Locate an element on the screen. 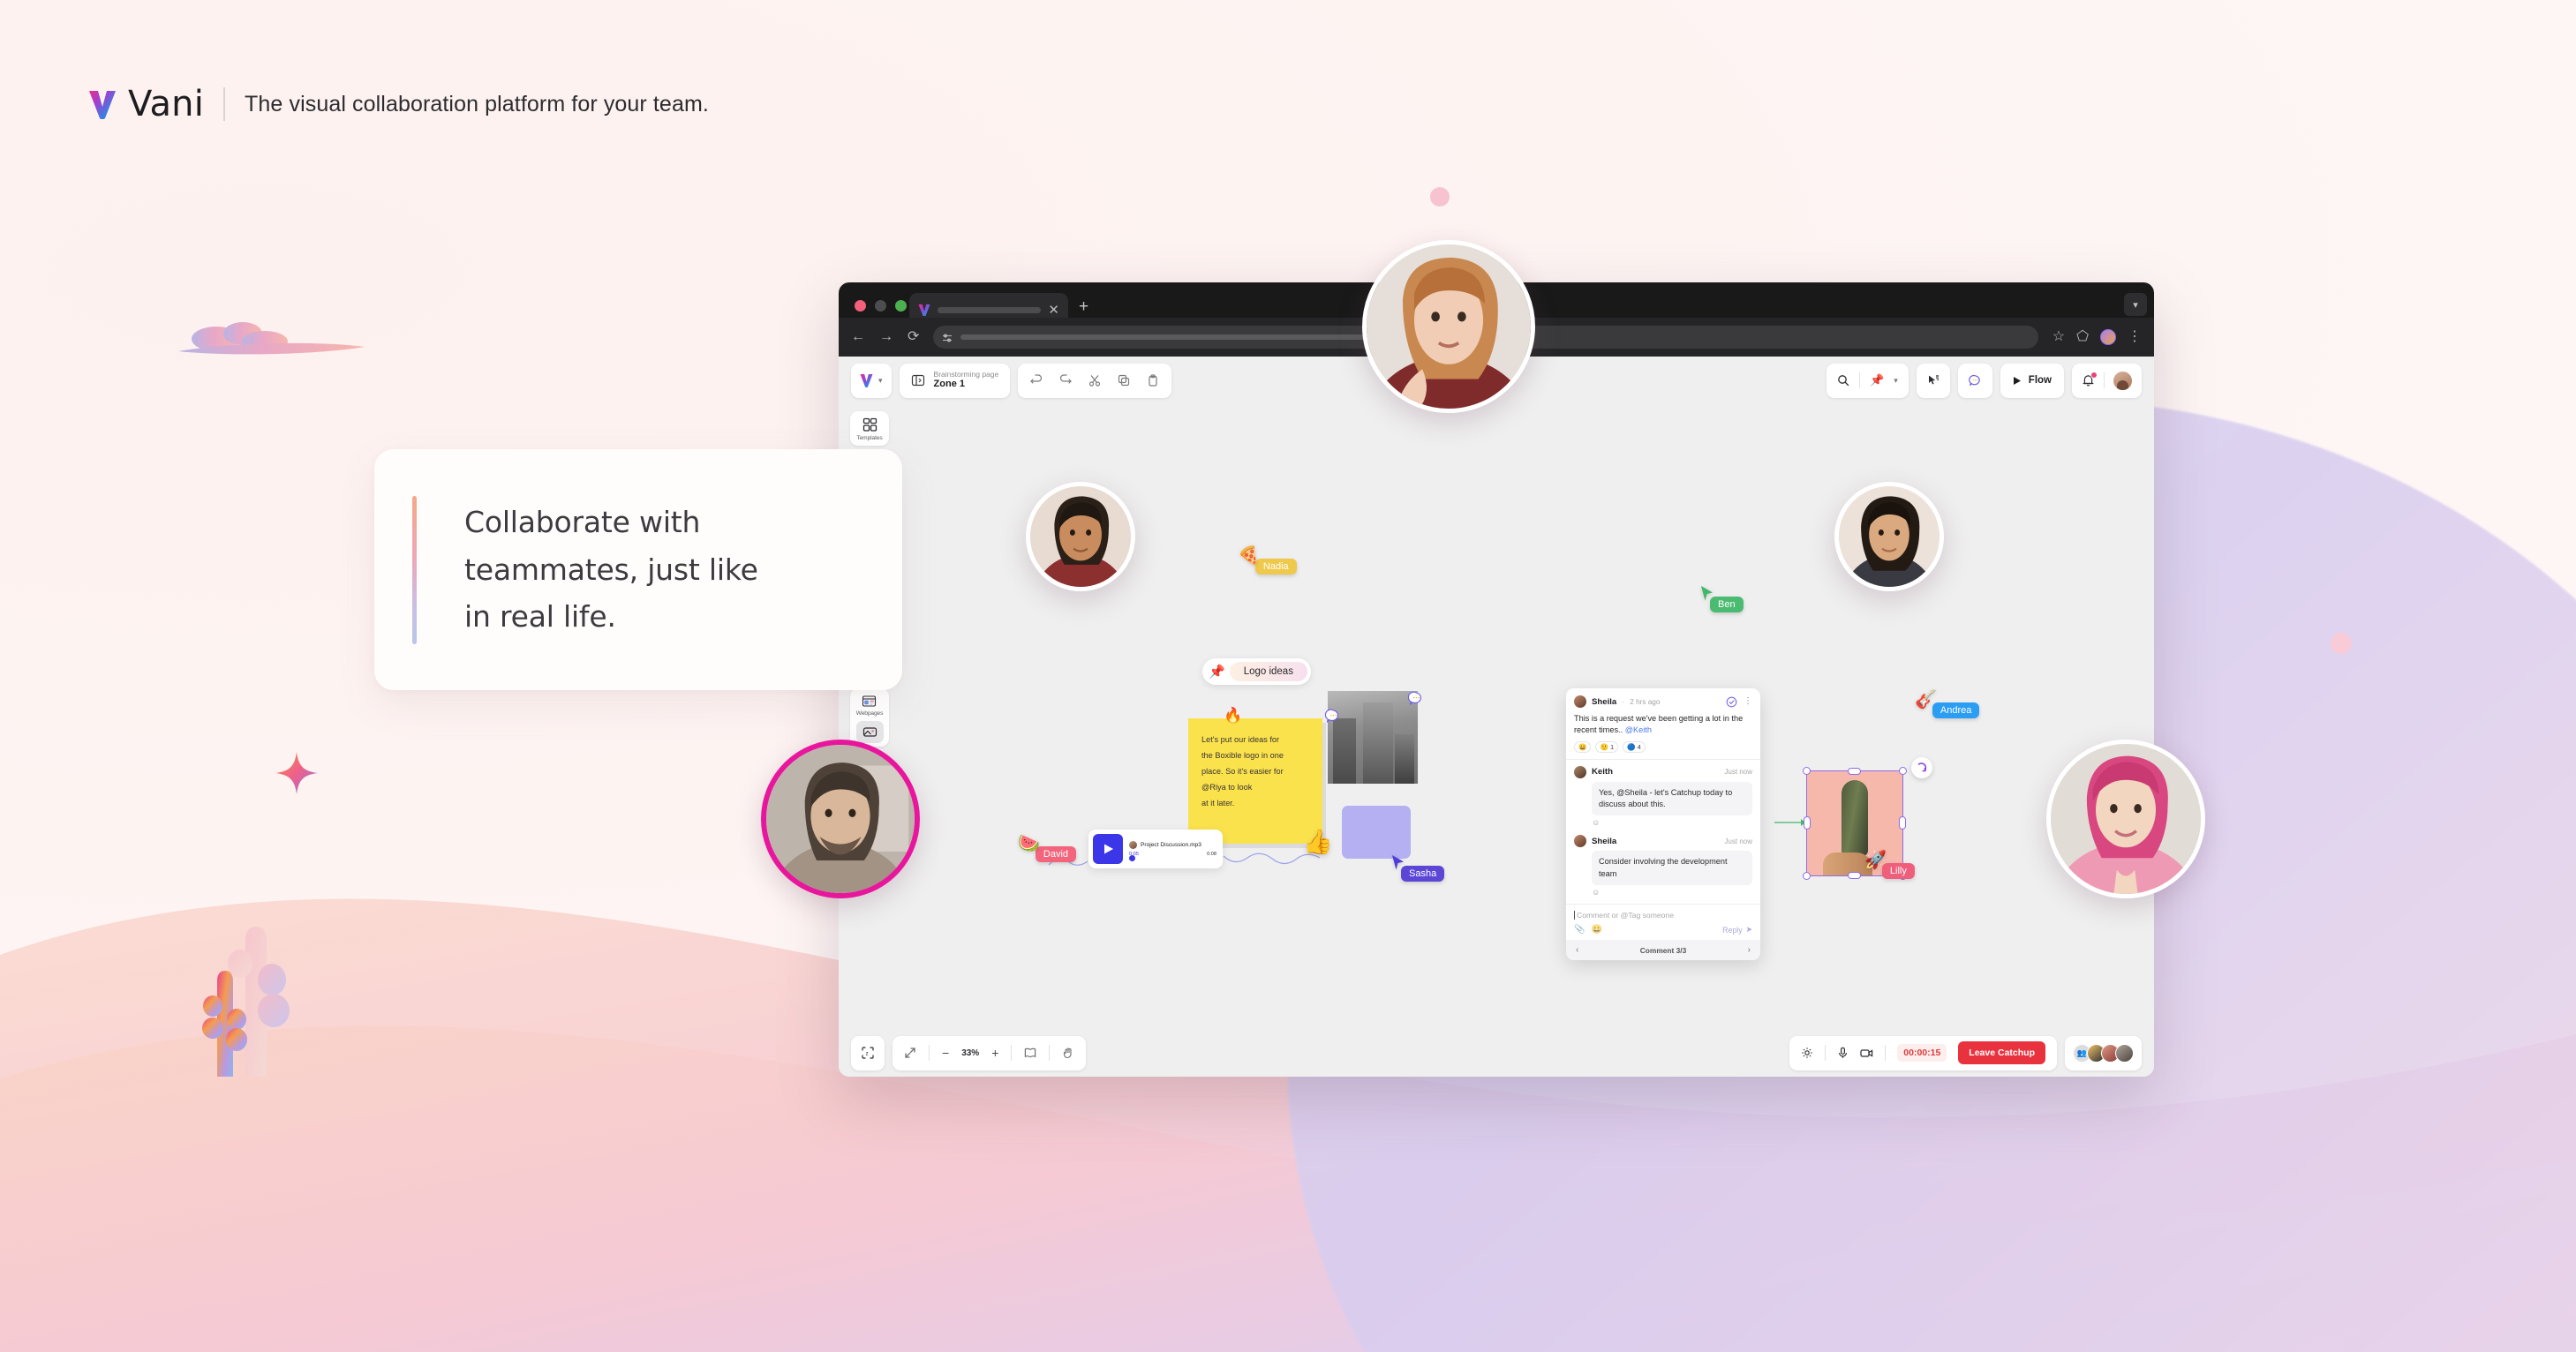 This screenshot has height=1352, width=2576. resize-handle-bottom is located at coordinates (1855, 875).